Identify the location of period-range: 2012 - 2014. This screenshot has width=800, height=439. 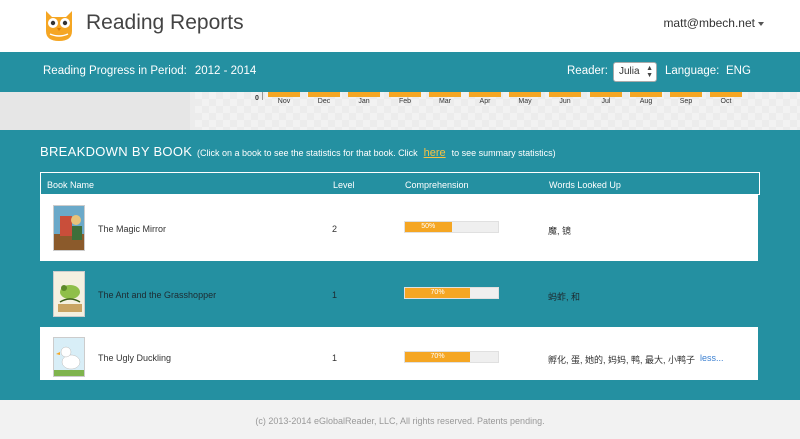
(225, 71).